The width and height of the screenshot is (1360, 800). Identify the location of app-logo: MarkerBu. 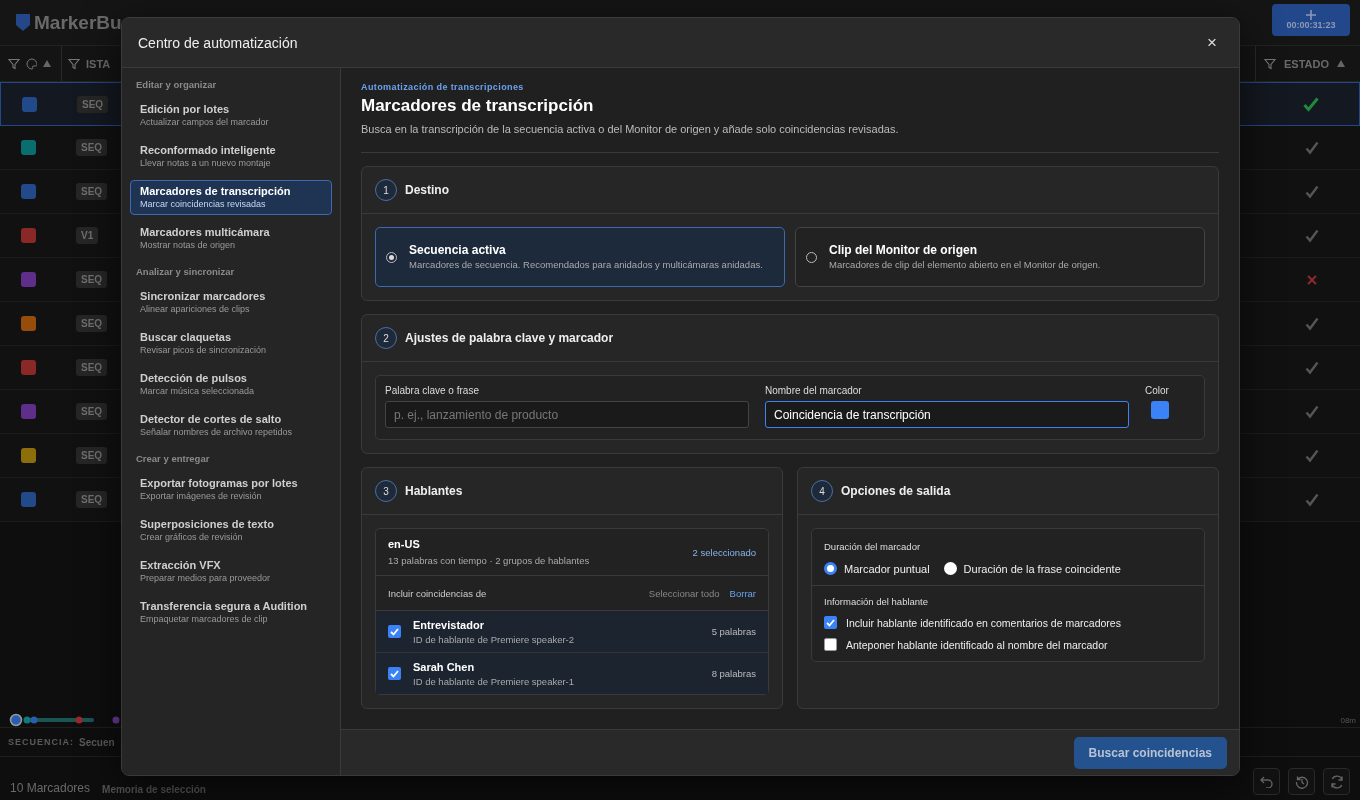
(78, 22).